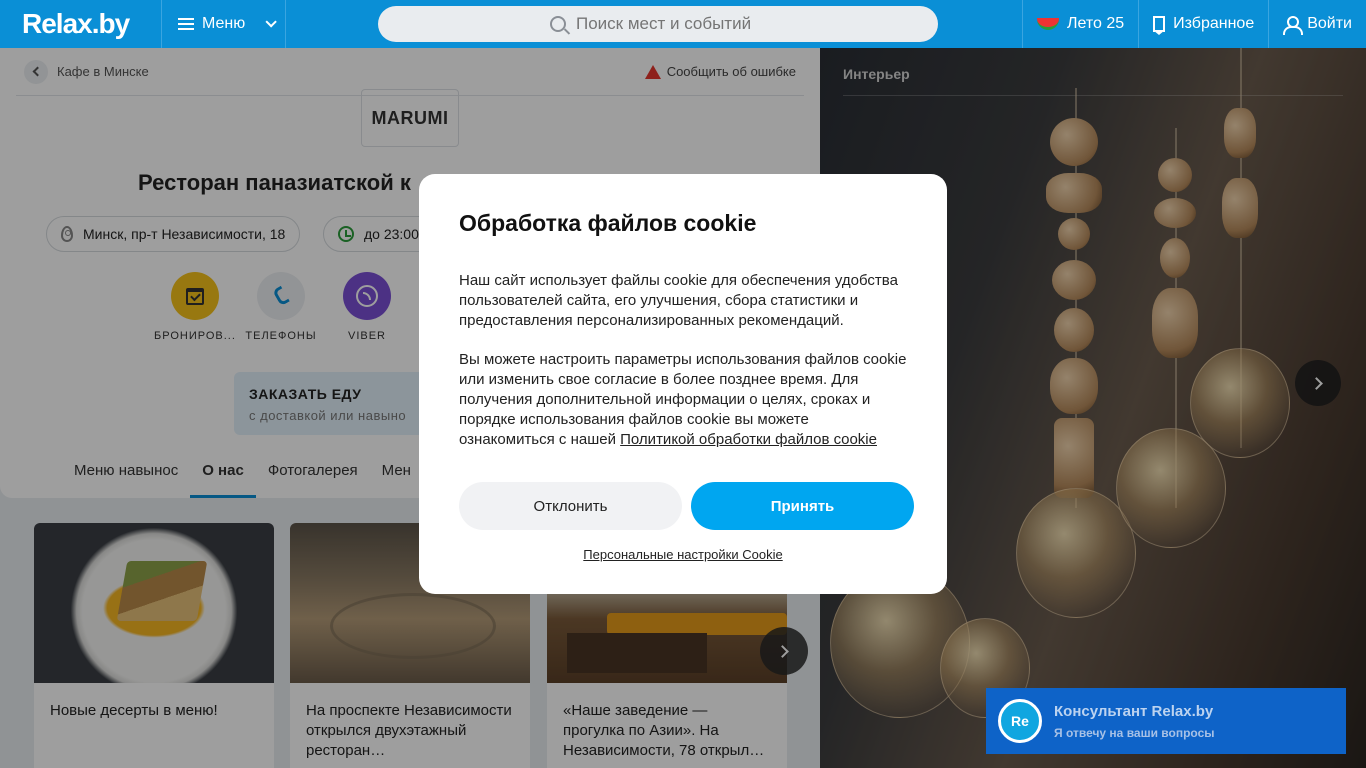 Image resolution: width=1366 pixels, height=768 pixels. I want to click on summer-link: Лето 25, so click(1079, 24).